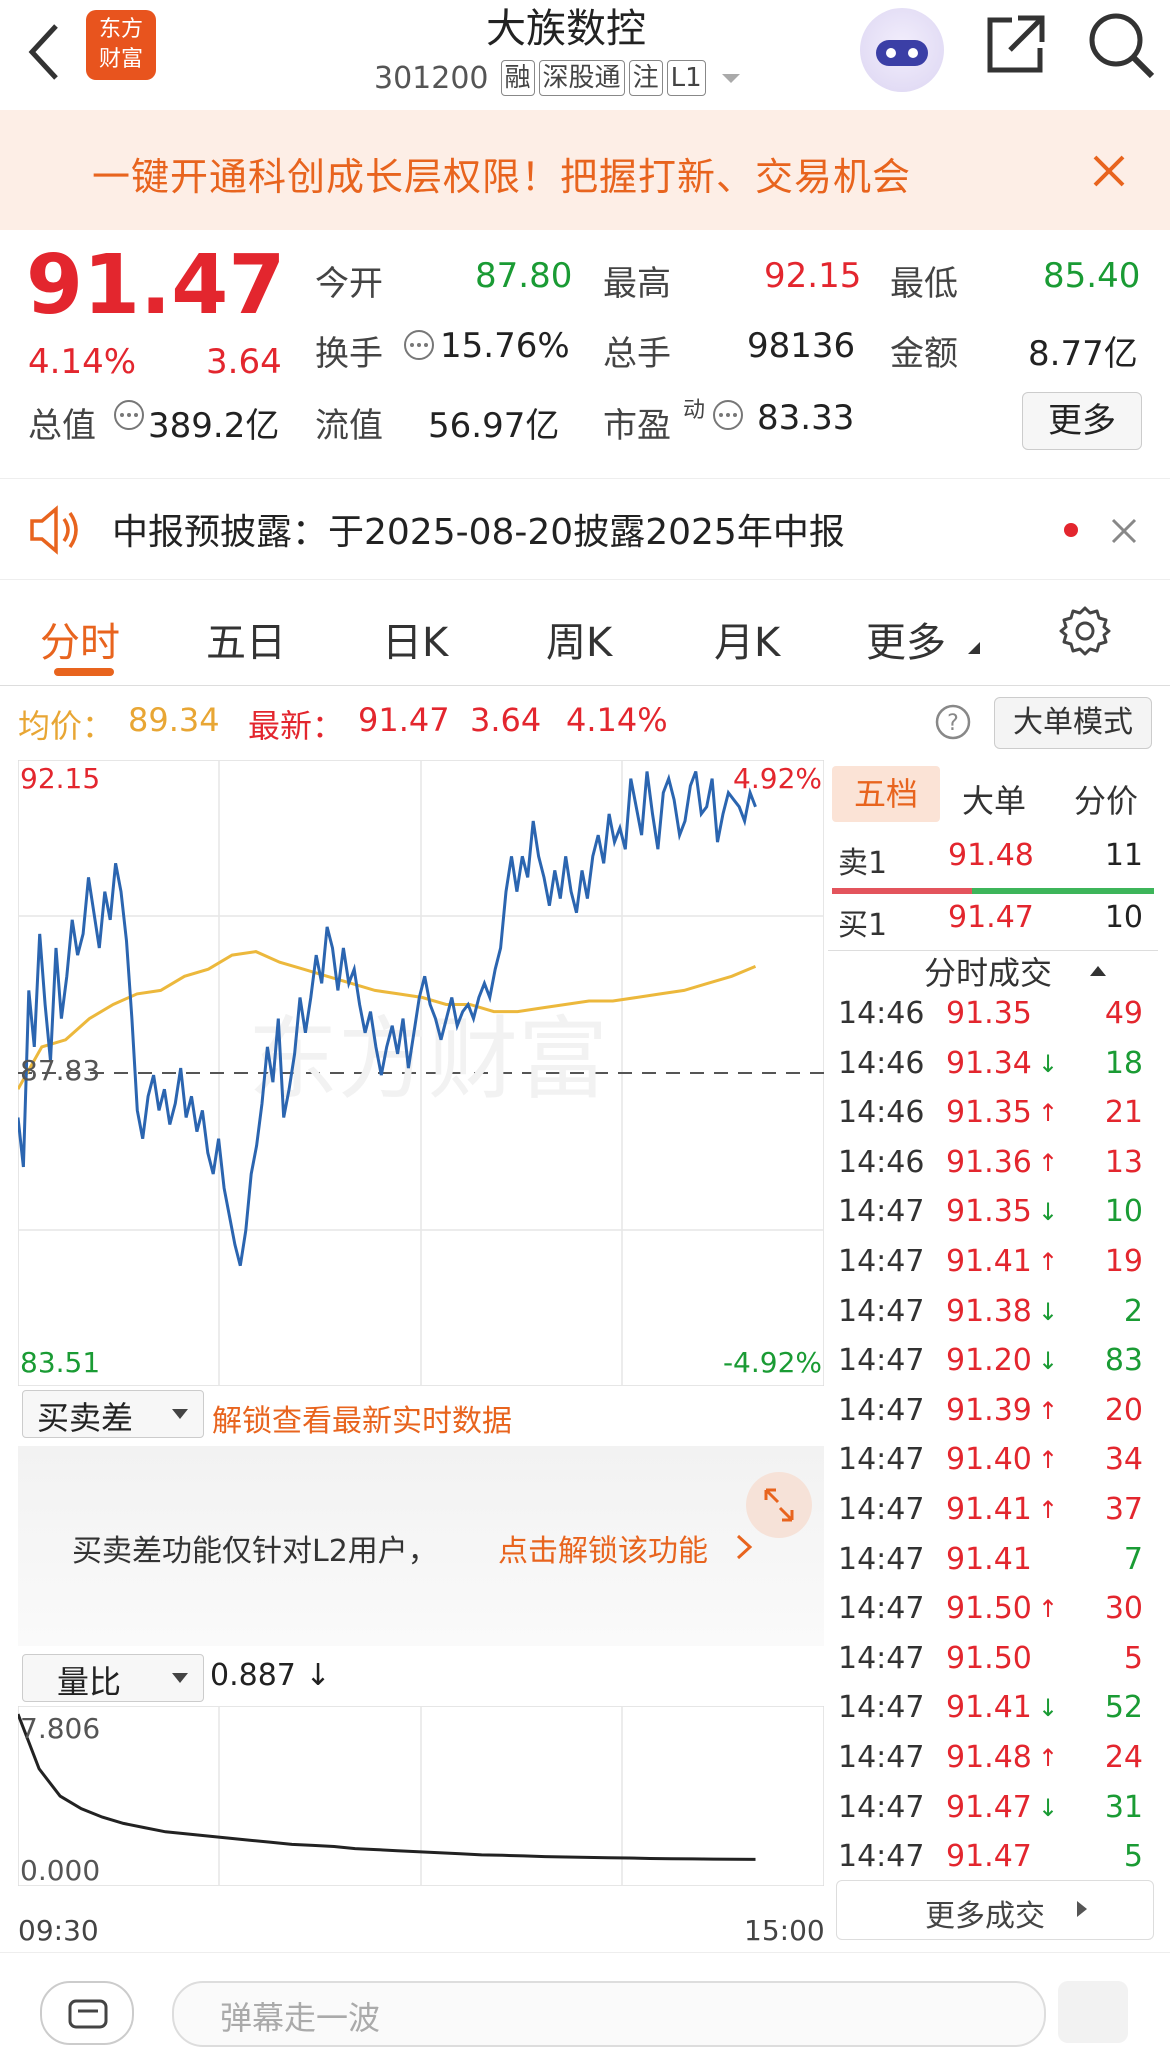 The height and width of the screenshot is (2047, 1170). Describe the element at coordinates (585, 725) in the screenshot. I see `price-bar: 均价： 89.34 最新： 91.47 3.64 4.14% ? 大单模式` at that location.